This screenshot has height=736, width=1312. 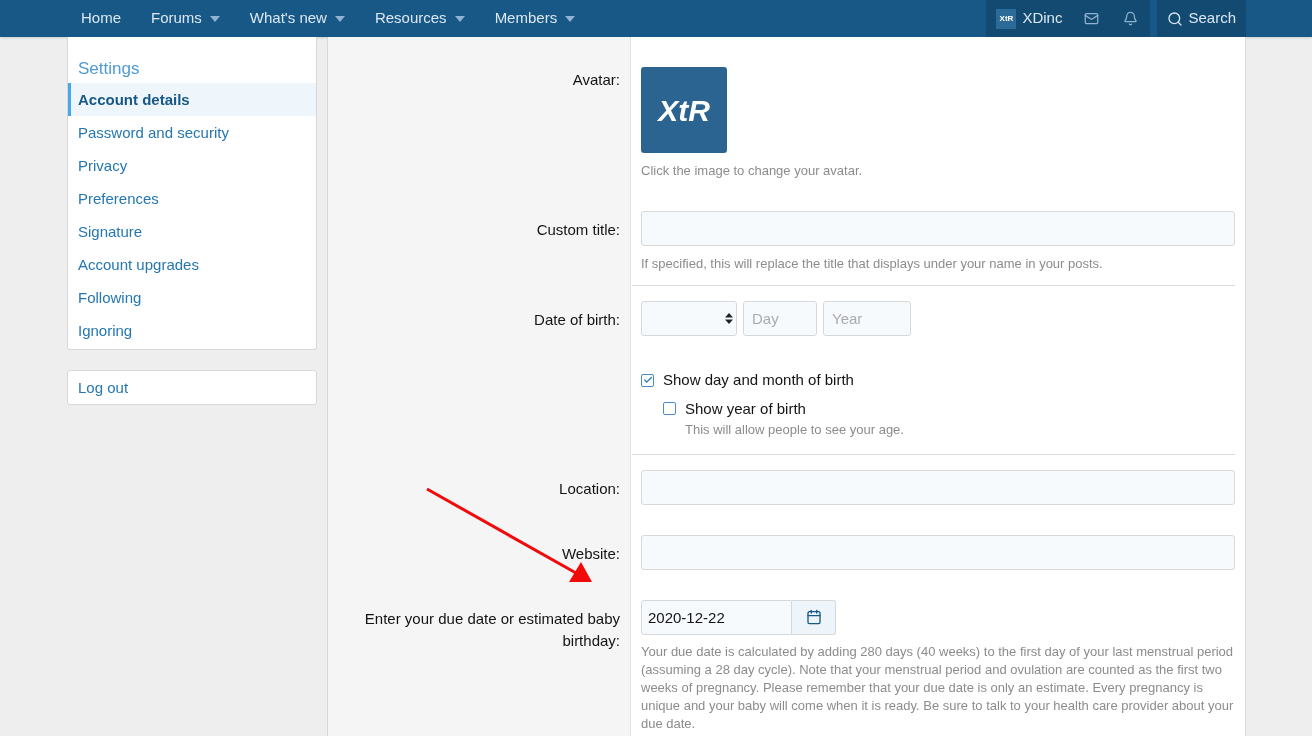 What do you see at coordinates (867, 318) in the screenshot?
I see `year-field: Year` at bounding box center [867, 318].